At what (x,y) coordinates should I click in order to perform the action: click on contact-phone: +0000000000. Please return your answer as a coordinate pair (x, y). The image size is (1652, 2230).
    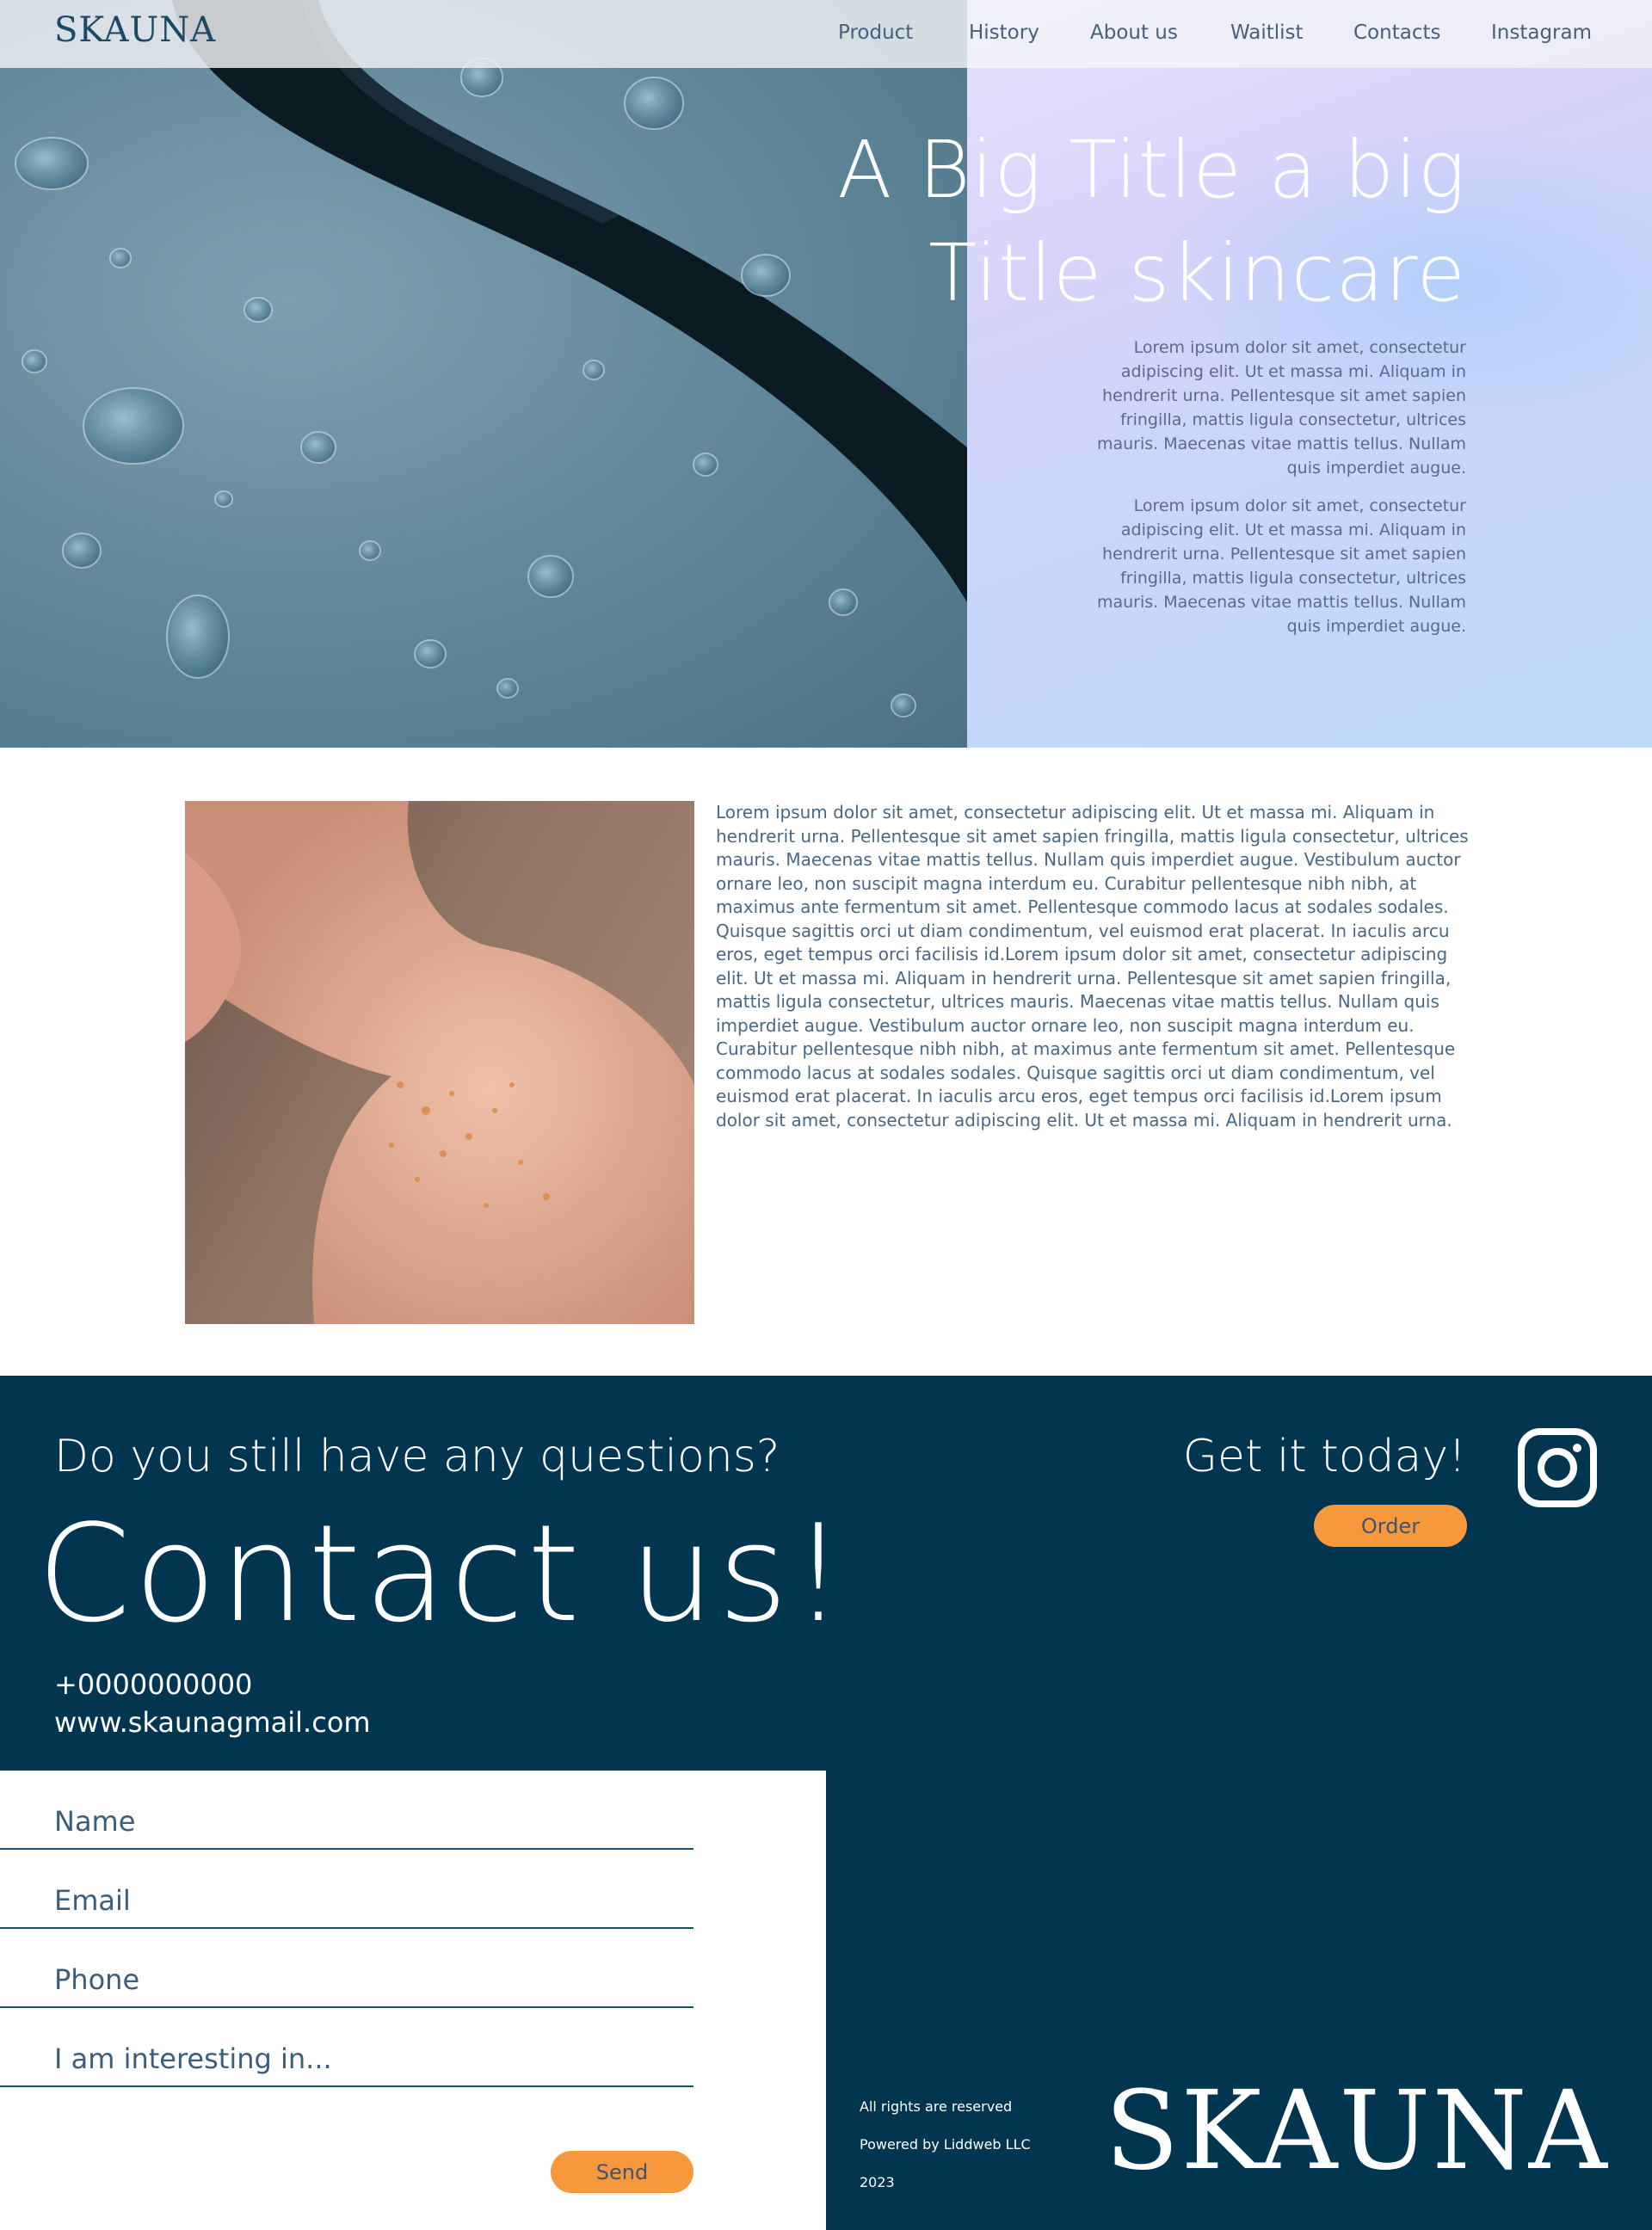
    Looking at the image, I should click on (153, 1684).